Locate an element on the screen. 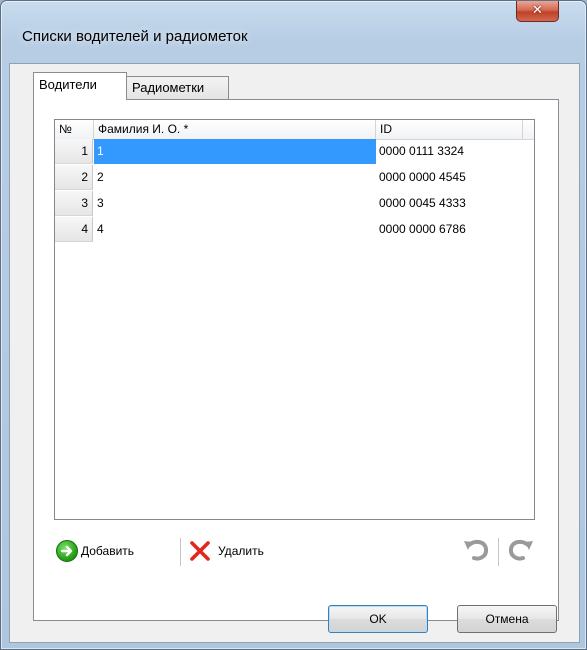 This screenshot has height=650, width=587. table-row: 1 1 0000 0111 3324 is located at coordinates (294, 152).